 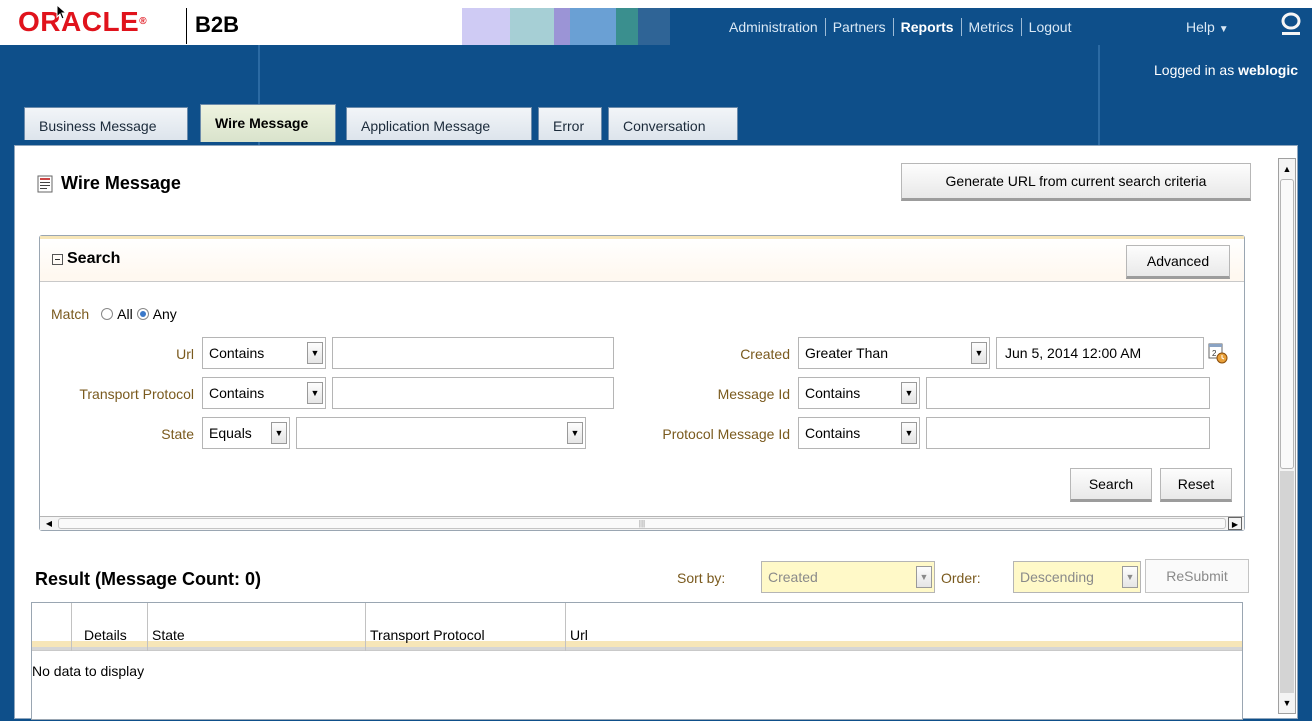 I want to click on order-value: Descending, so click(x=1057, y=577).